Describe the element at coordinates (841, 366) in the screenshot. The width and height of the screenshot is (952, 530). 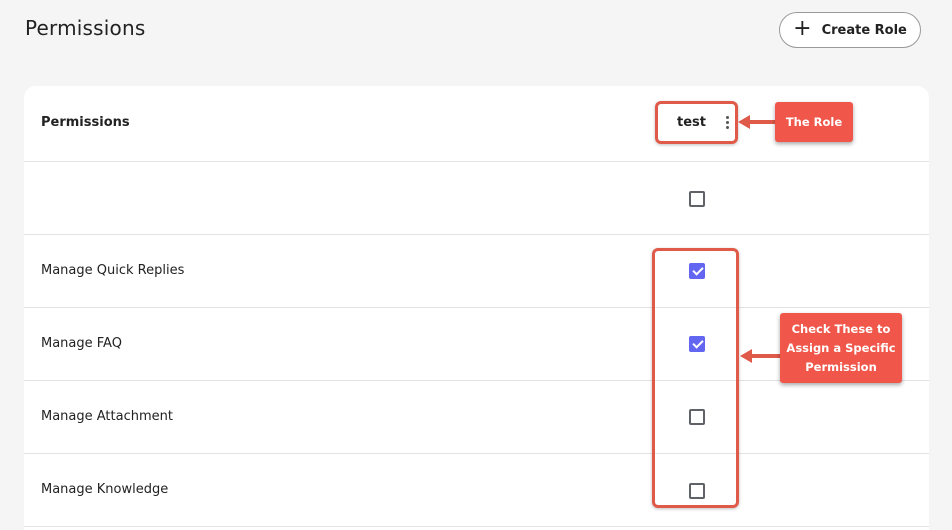
I see `checkbox-callout-line: Permission` at that location.